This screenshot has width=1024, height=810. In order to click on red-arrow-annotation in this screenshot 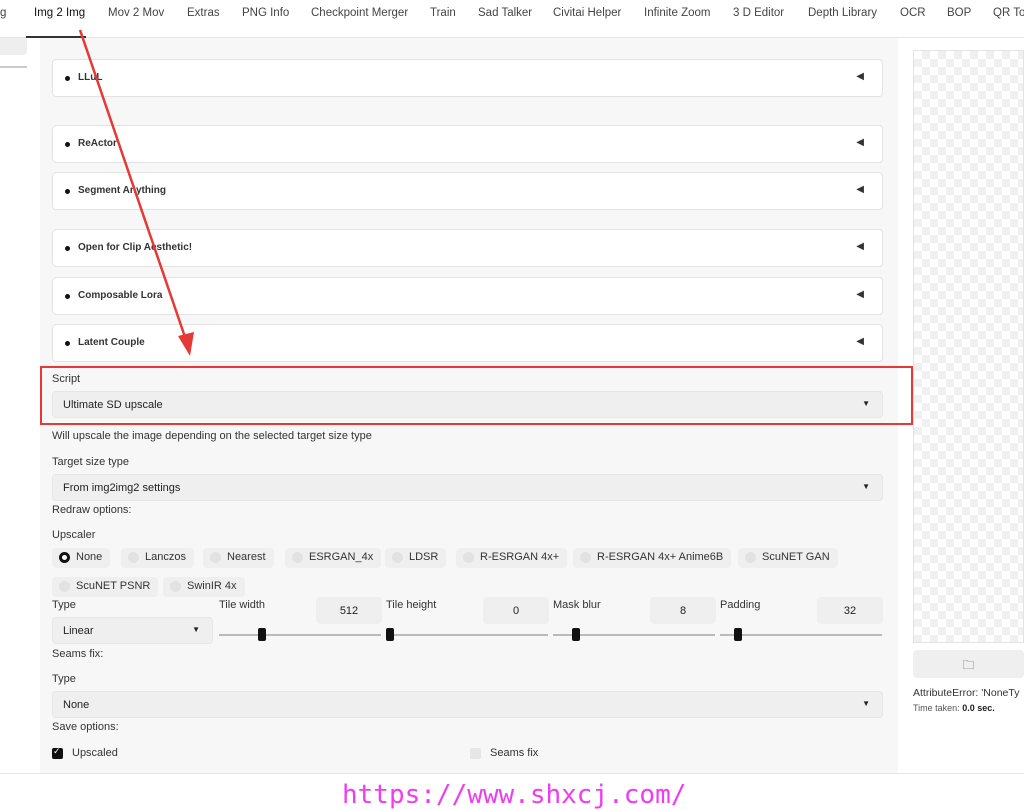, I will do `click(136, 192)`.